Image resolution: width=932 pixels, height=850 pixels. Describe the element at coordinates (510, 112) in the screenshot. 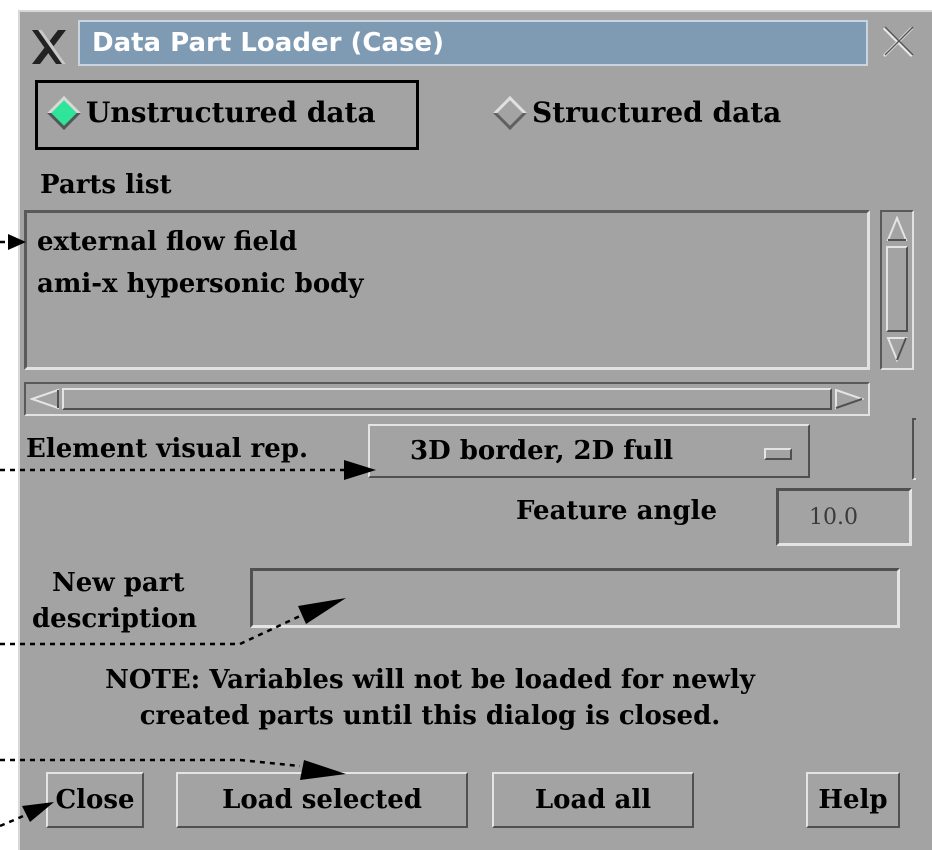

I see `radio-off-indicator` at that location.